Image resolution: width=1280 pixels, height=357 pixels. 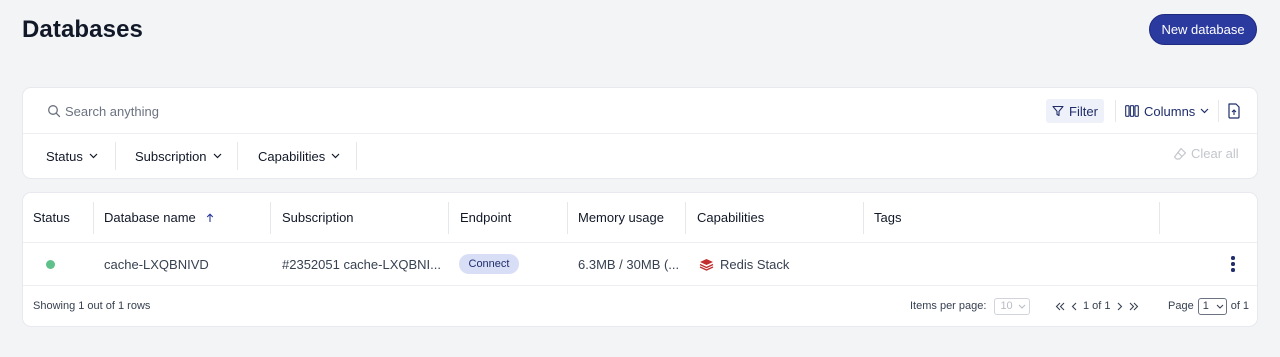 What do you see at coordinates (485, 217) in the screenshot?
I see `column-header-endpoint: Endpoint` at bounding box center [485, 217].